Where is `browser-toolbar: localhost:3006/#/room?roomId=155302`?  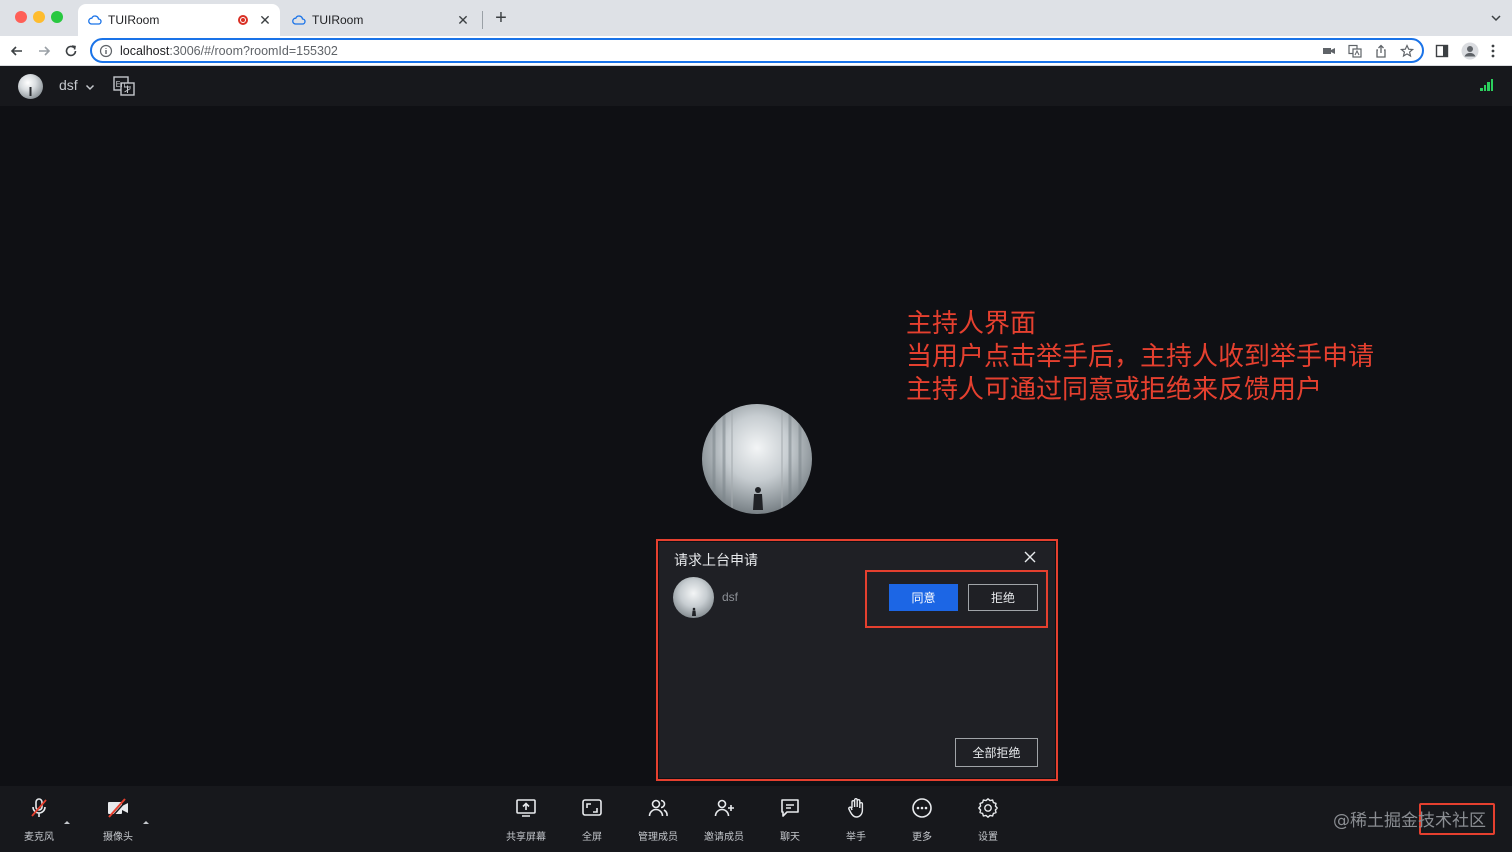
browser-toolbar: localhost:3006/#/room?roomId=155302 is located at coordinates (756, 51).